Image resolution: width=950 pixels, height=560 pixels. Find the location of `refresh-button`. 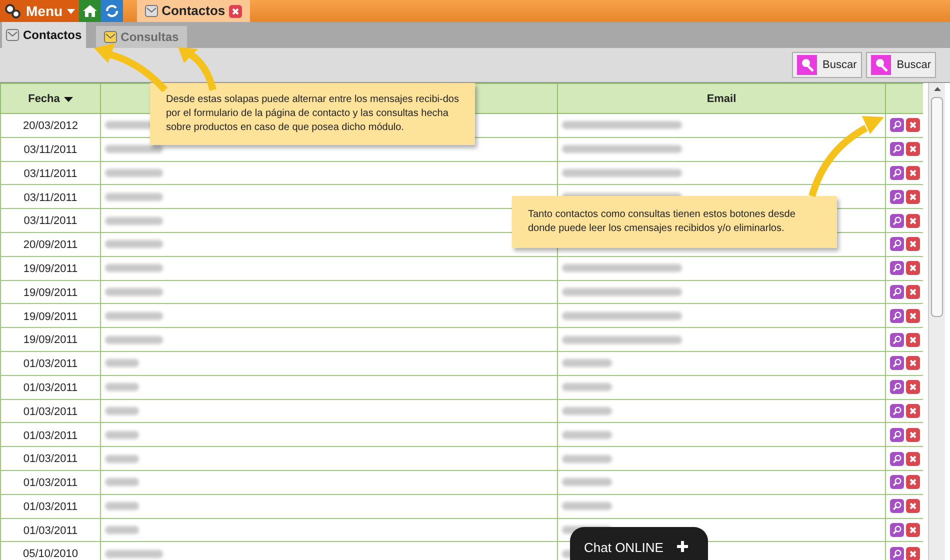

refresh-button is located at coordinates (111, 11).